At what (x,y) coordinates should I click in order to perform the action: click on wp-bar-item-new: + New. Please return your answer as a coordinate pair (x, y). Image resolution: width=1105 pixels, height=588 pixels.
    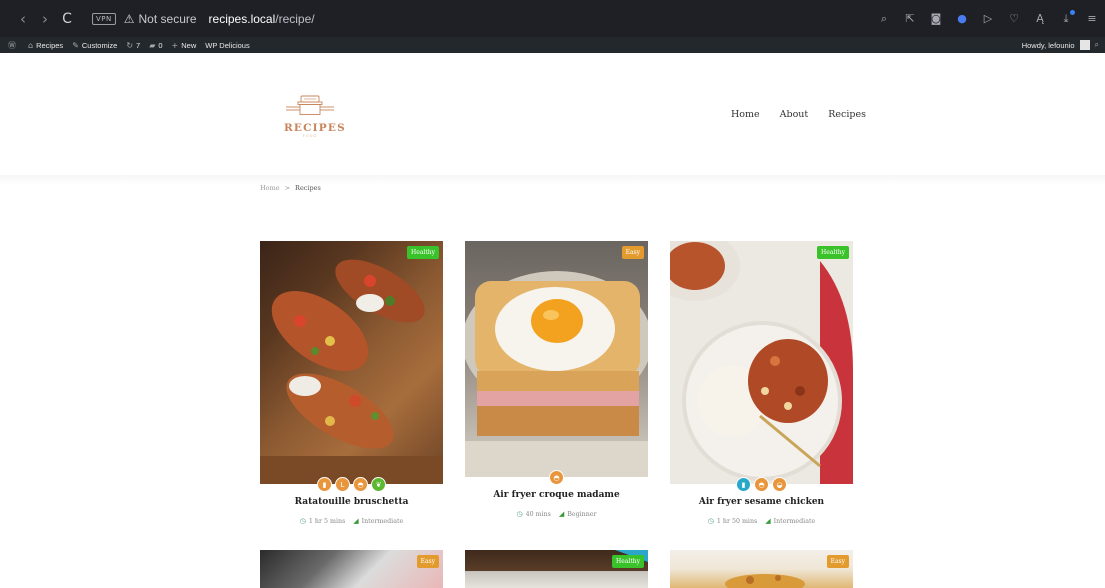
    Looking at the image, I should click on (184, 45).